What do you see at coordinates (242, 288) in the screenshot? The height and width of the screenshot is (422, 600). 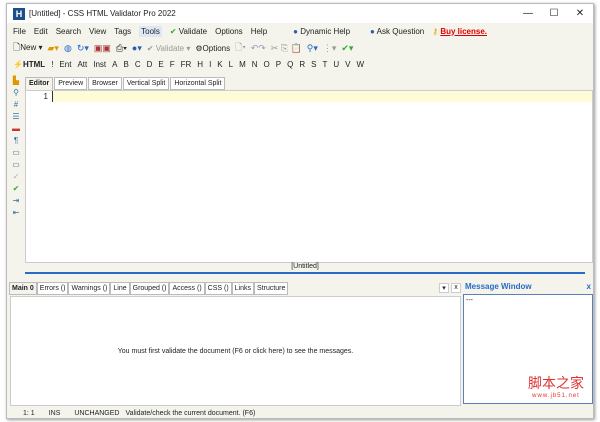 I see `tab-links: Links` at bounding box center [242, 288].